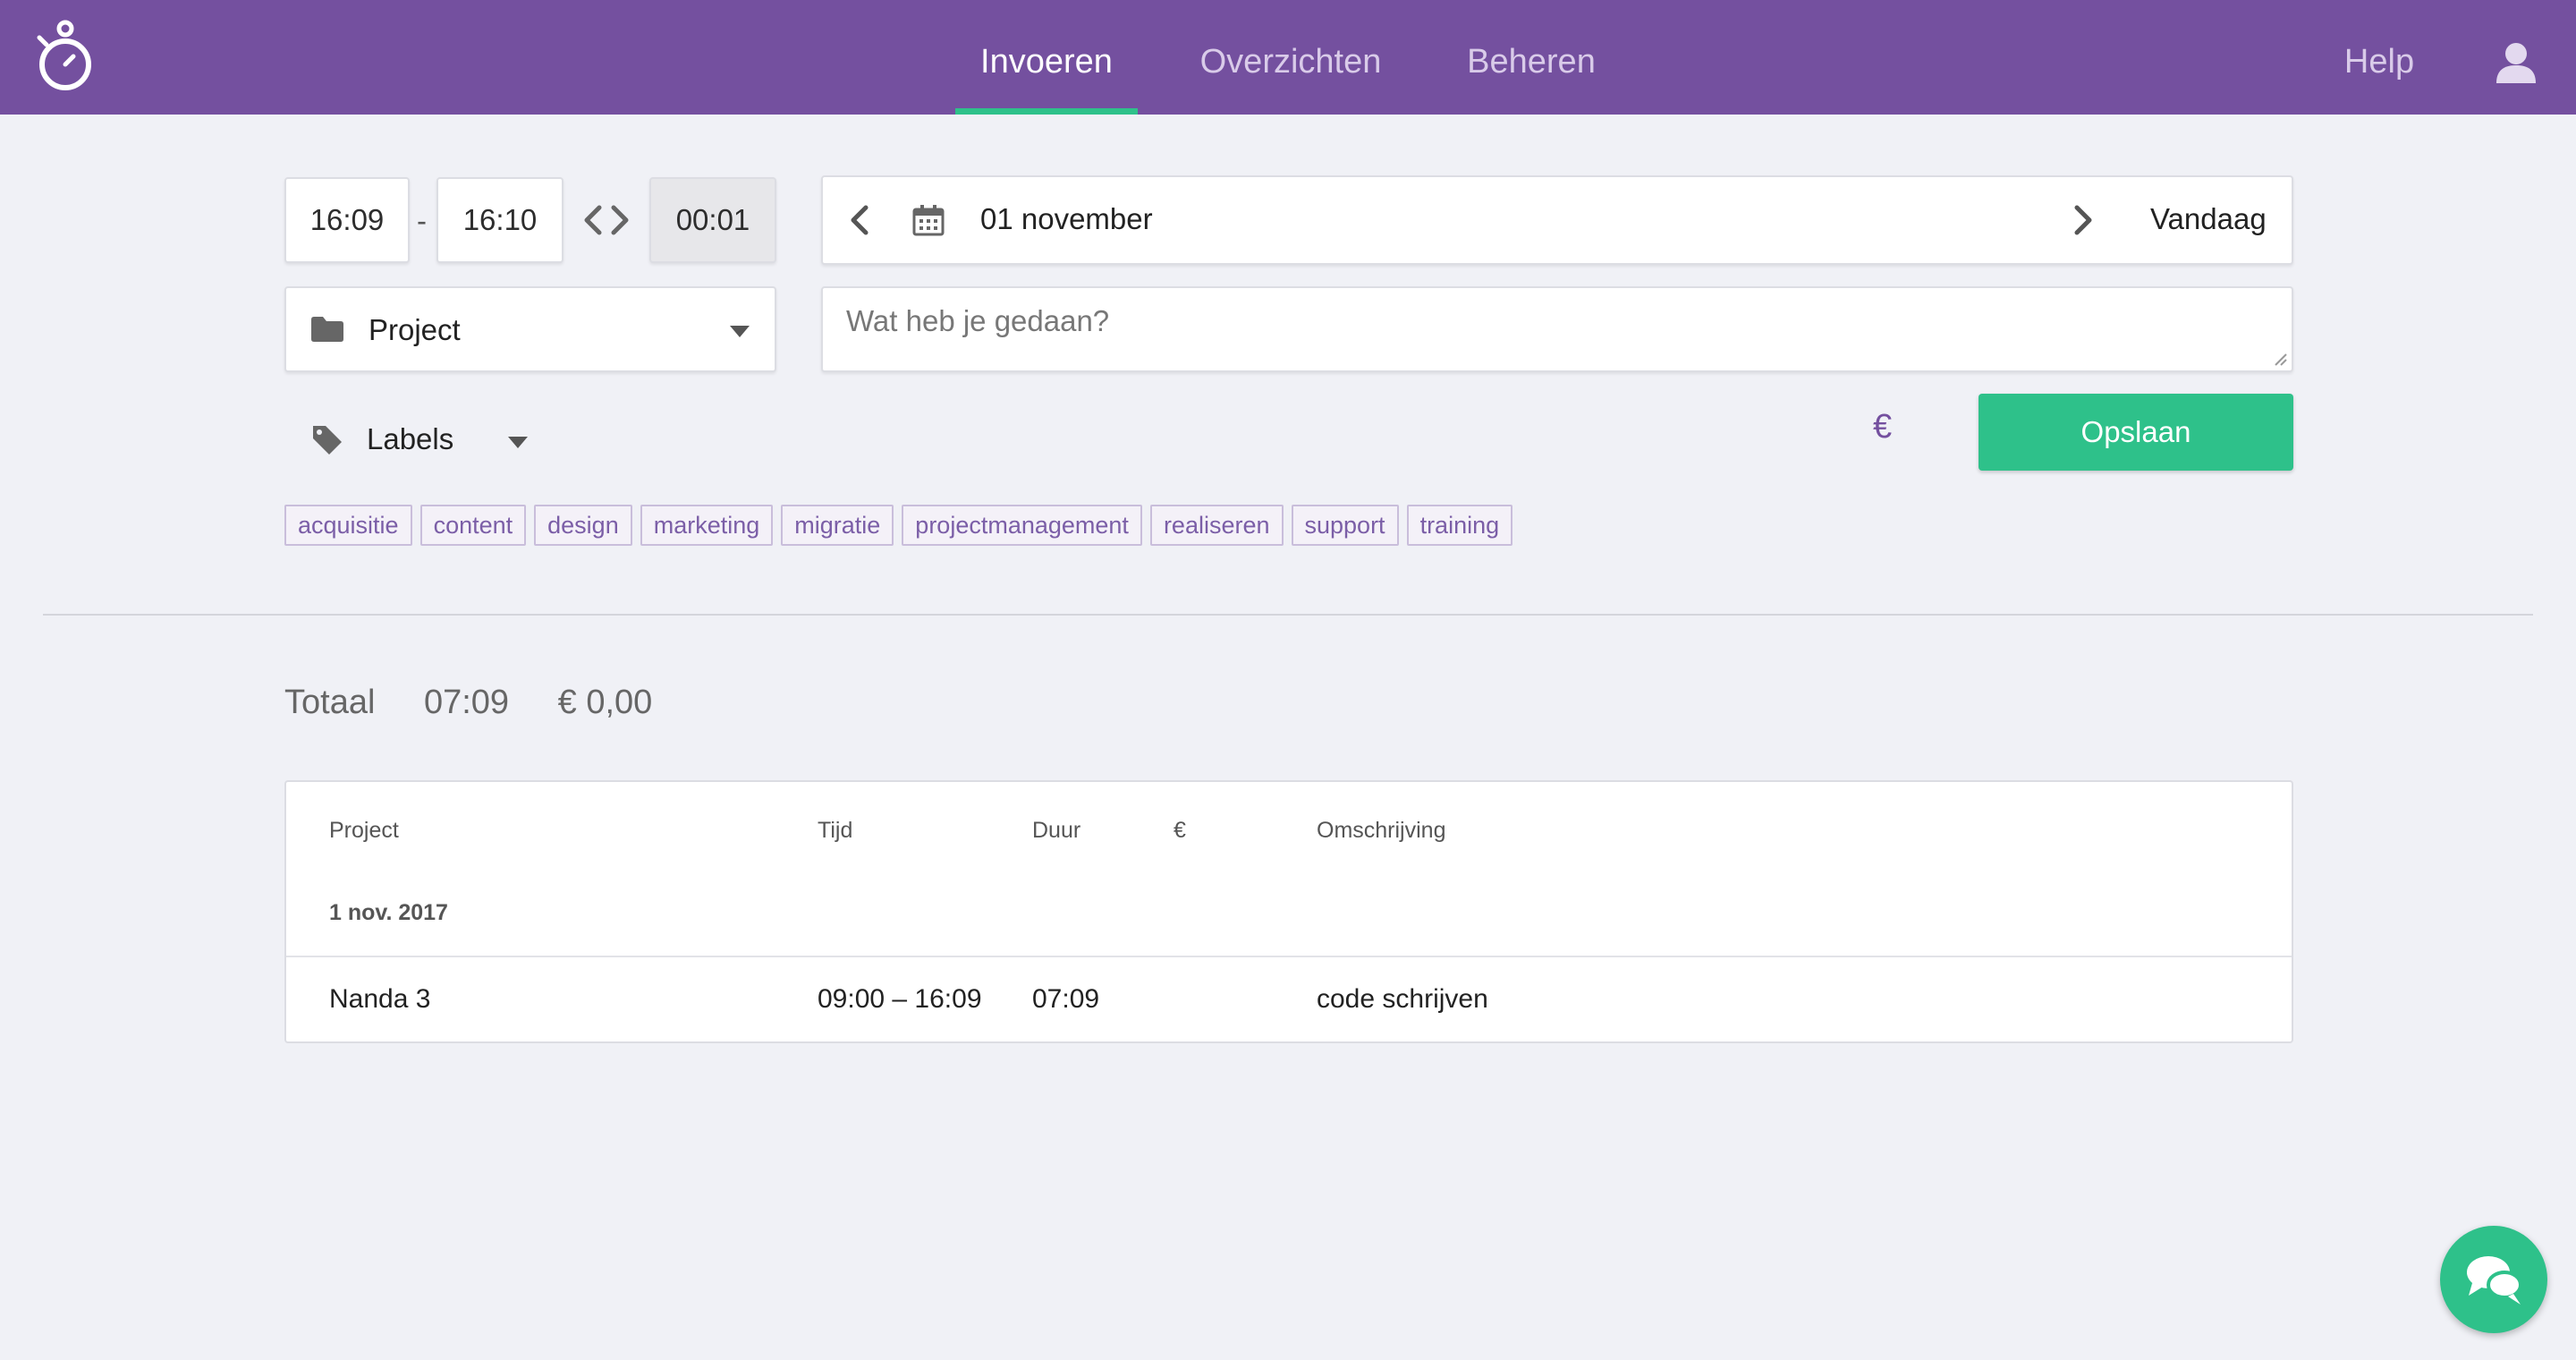  Describe the element at coordinates (1180, 830) in the screenshot. I see `column-header-euro: €` at that location.